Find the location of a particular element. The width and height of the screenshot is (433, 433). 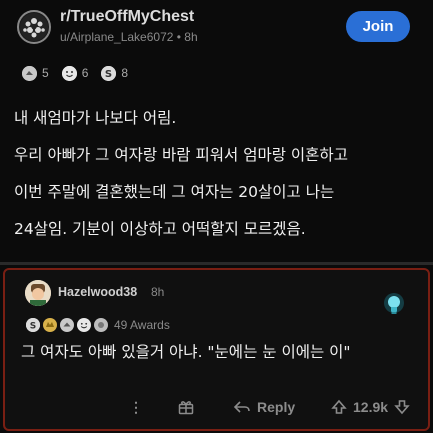

post-body-line: 이번 주말에 결혼했는데 그 여자는 20살이고 나는 is located at coordinates (174, 192).